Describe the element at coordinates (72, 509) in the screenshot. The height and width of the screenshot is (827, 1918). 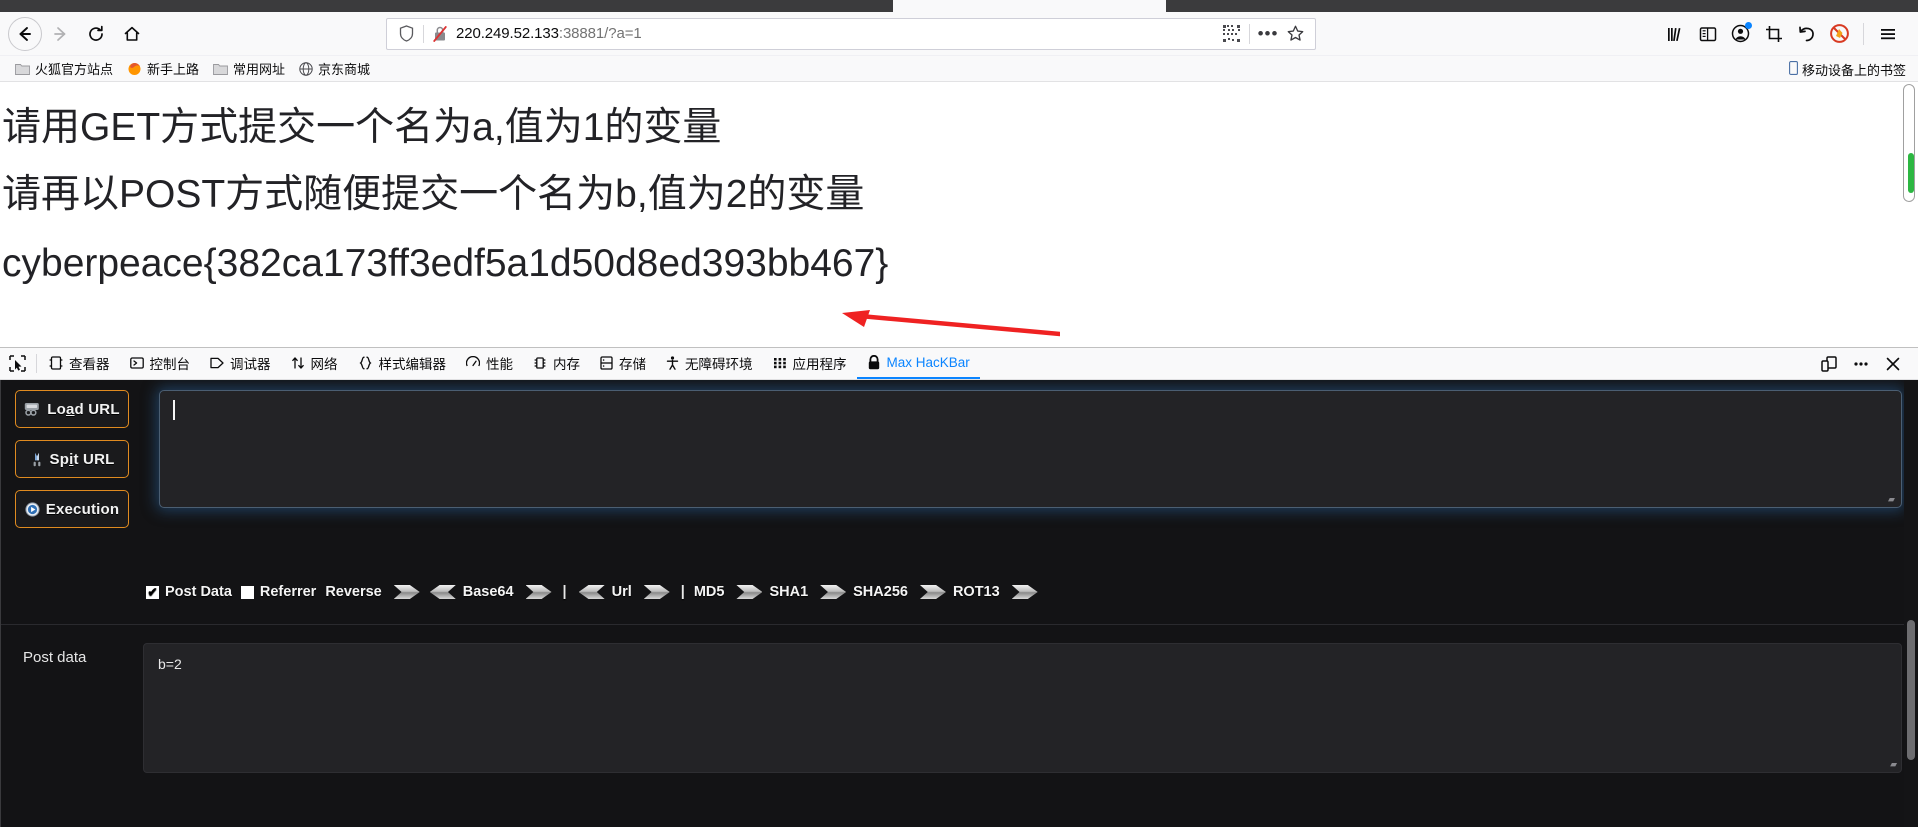
I see `execution-button: Execution` at that location.